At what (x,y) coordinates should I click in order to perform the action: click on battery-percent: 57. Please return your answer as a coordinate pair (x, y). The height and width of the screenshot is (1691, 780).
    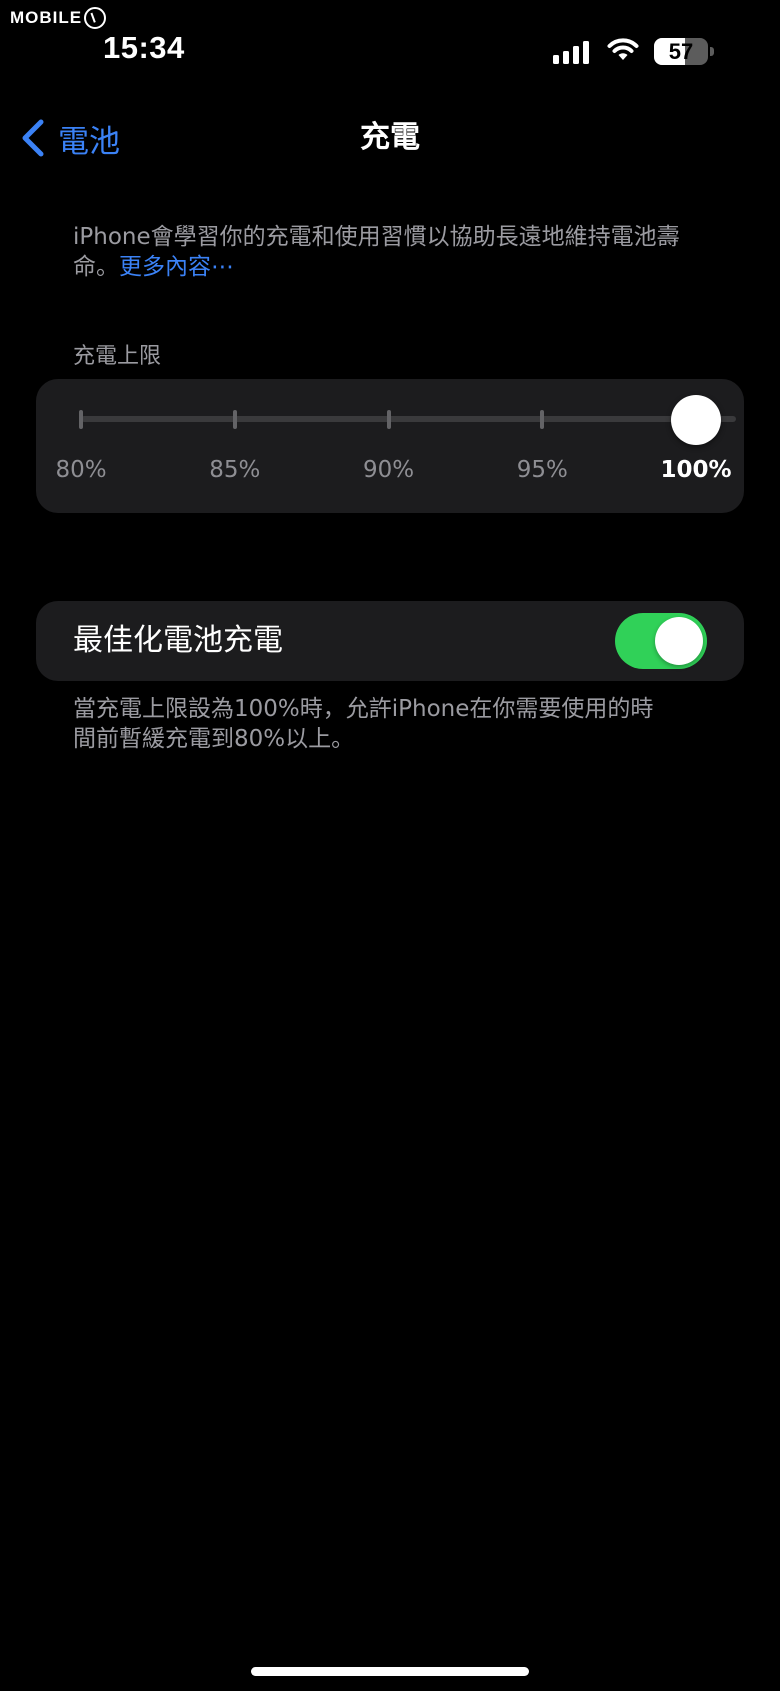
    Looking at the image, I should click on (681, 51).